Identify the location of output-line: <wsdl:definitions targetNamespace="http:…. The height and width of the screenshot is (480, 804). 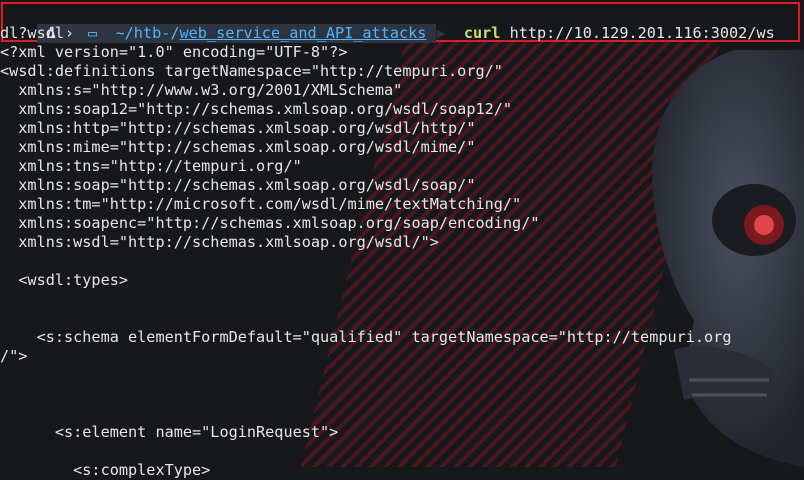
(251, 71).